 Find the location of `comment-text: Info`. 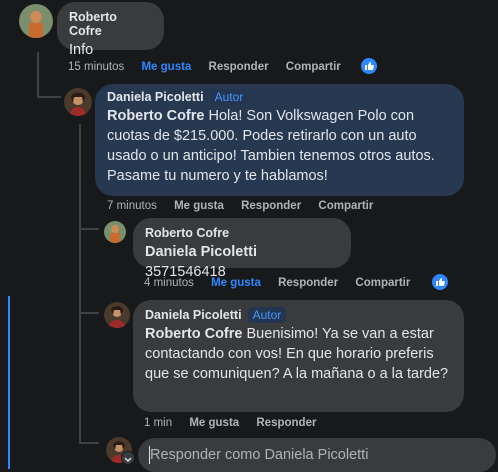

comment-text: Info is located at coordinates (81, 50).